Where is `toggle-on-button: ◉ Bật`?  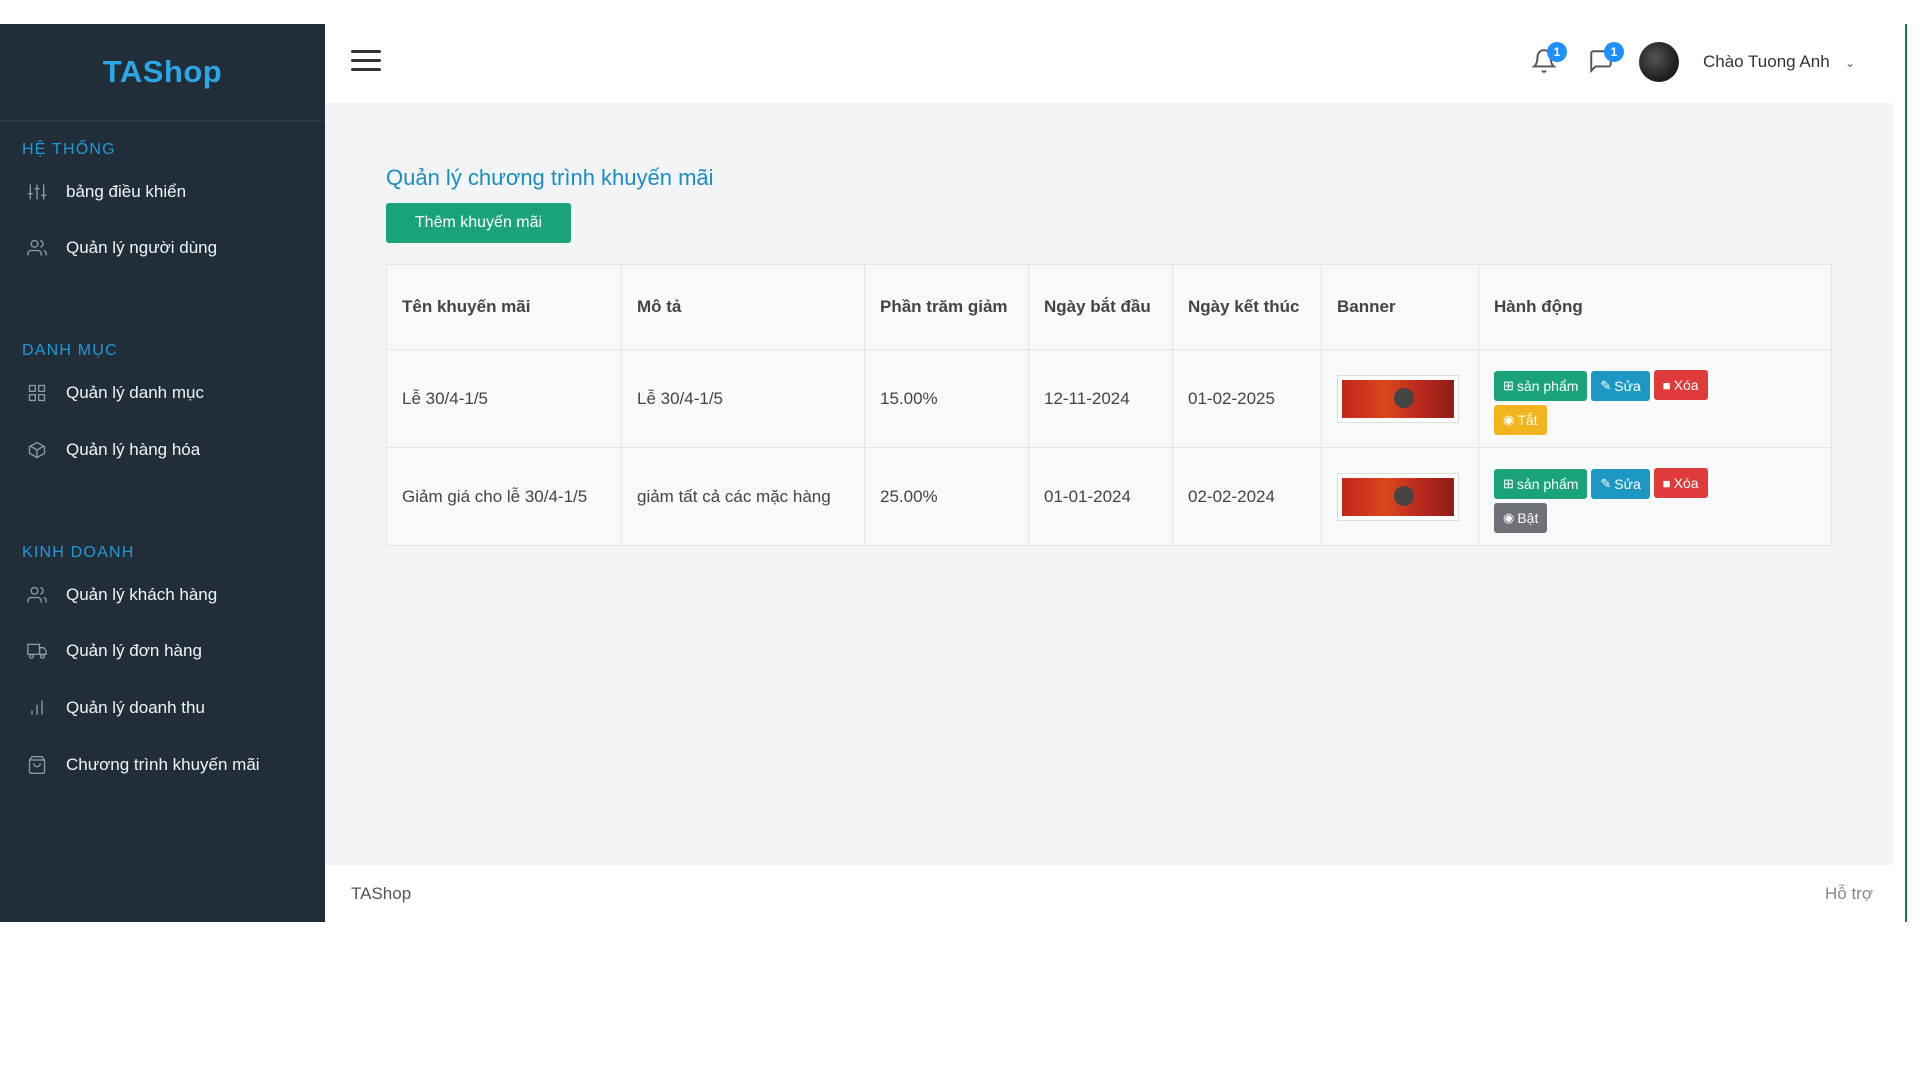
toggle-on-button: ◉ Bật is located at coordinates (1521, 517).